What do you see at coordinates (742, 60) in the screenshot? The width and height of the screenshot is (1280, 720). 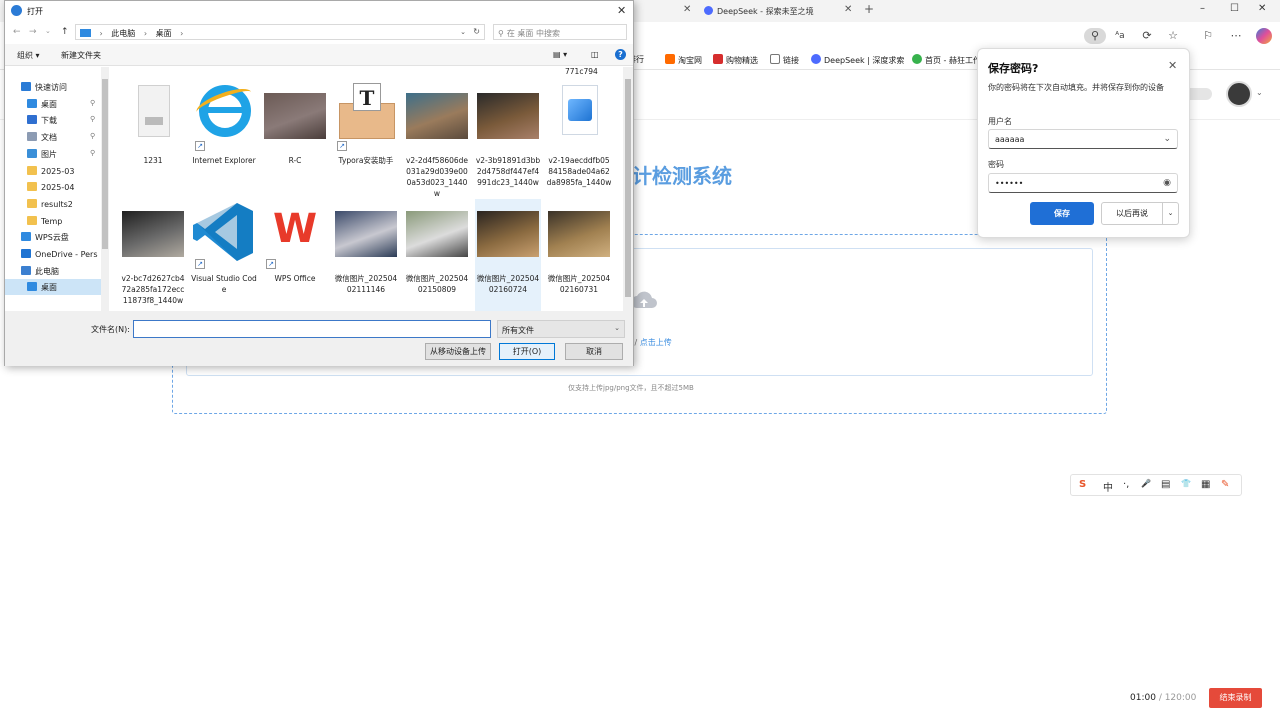 I see `favorite-label: 购物精选` at bounding box center [742, 60].